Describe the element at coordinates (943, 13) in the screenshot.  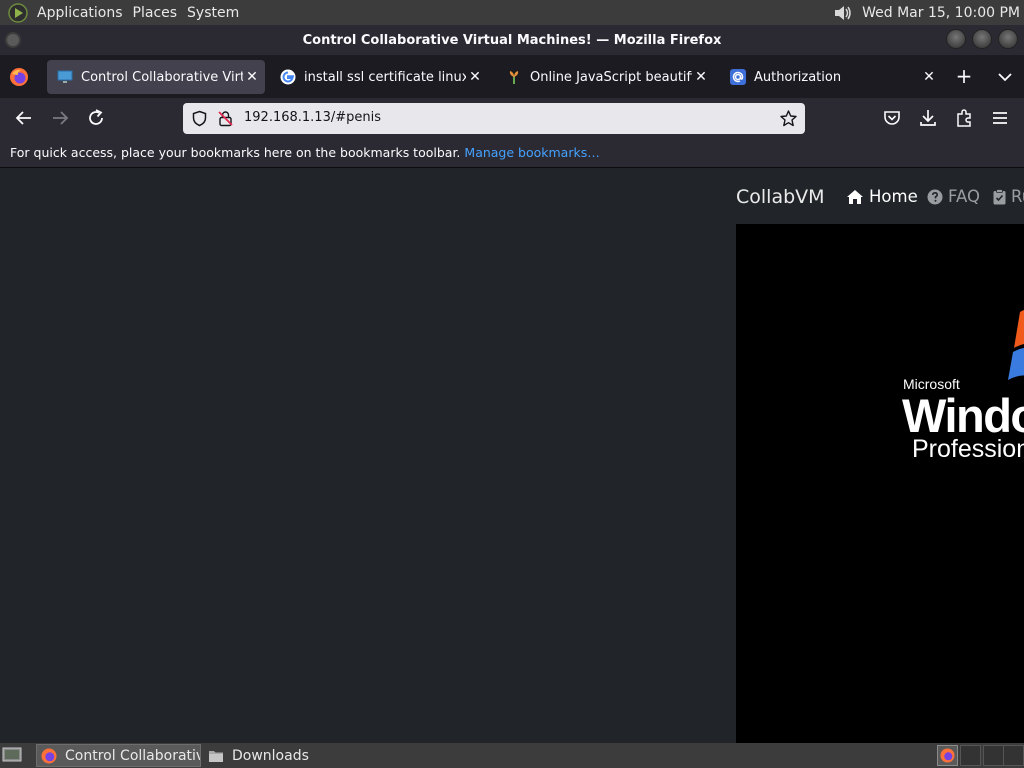
I see `clock: Wed Mar 15, 10:00 PM` at that location.